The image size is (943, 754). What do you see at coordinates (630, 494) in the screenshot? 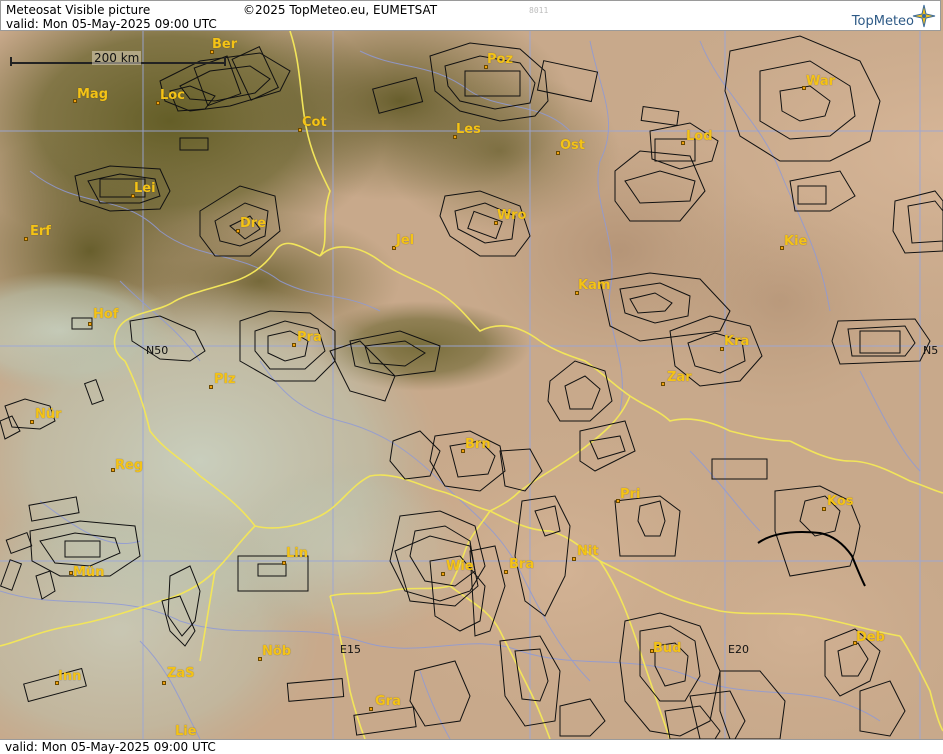
I see `city-prievidza-label: Pri` at bounding box center [630, 494].